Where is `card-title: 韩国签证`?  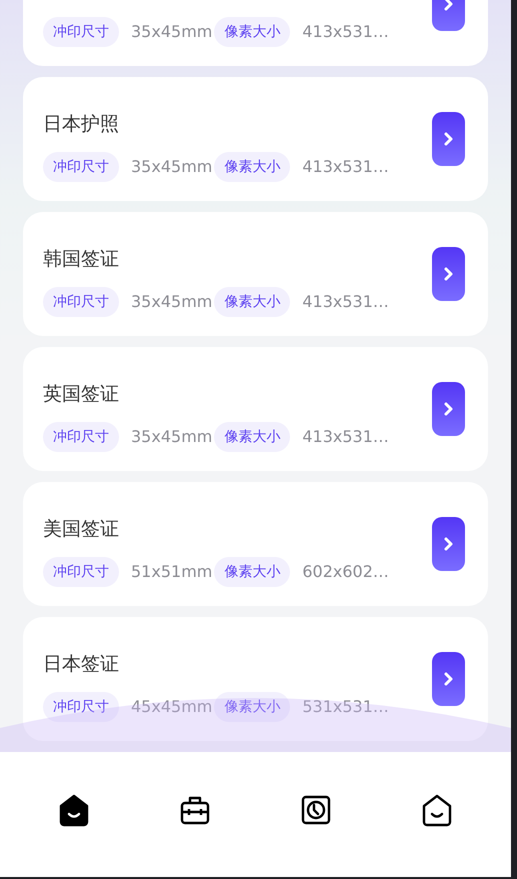 card-title: 韩国签证 is located at coordinates (81, 259).